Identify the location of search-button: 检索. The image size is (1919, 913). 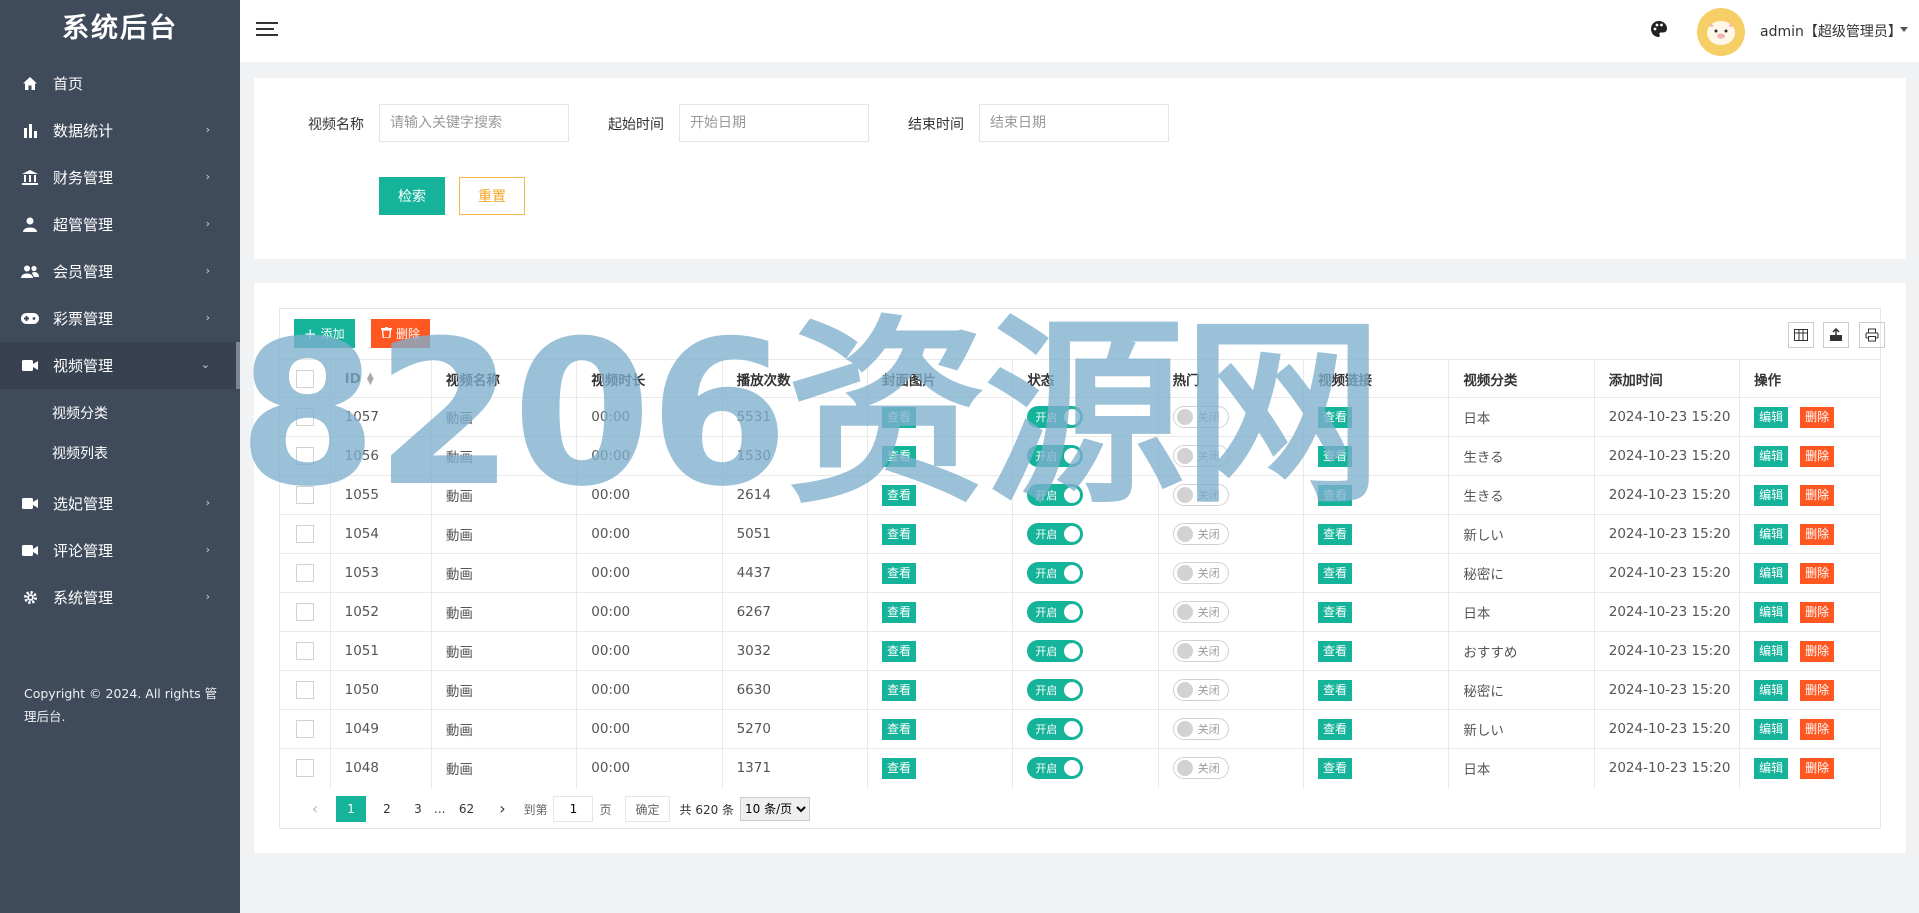
(412, 196).